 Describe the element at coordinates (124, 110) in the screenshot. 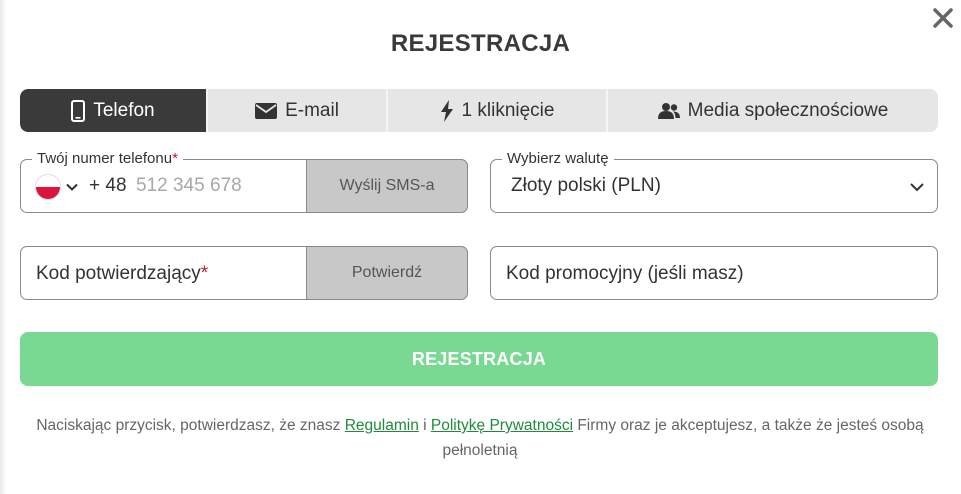

I see `tab-label: Telefon` at that location.